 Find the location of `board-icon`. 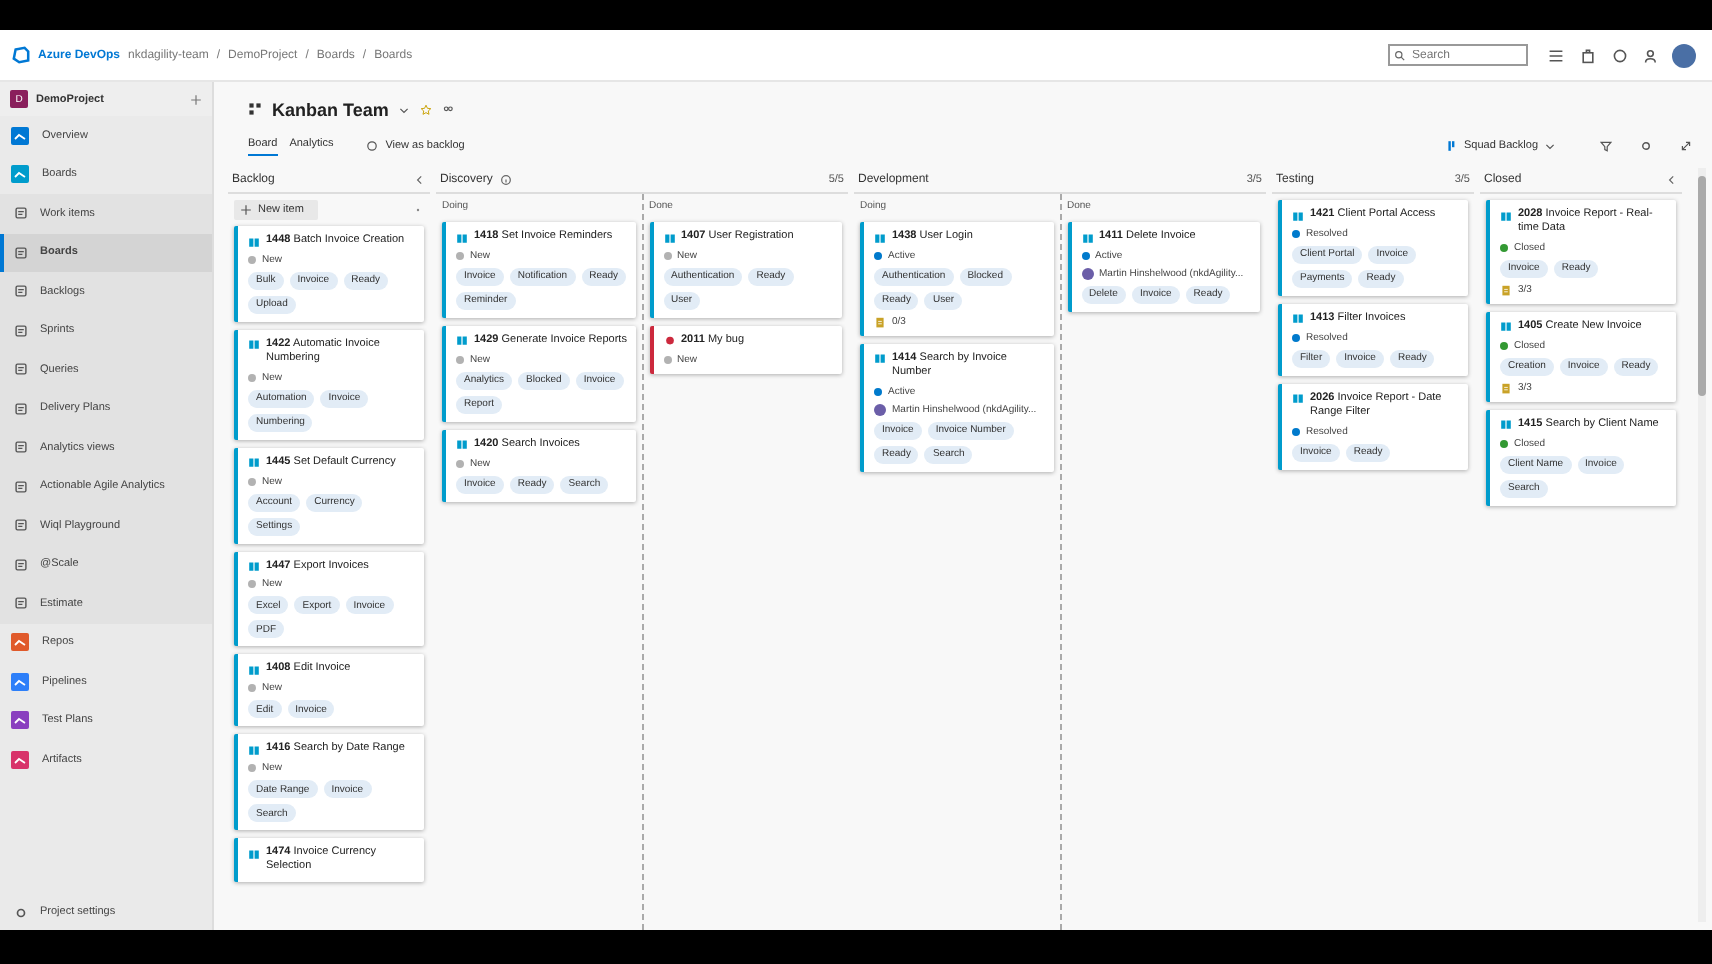

board-icon is located at coordinates (1452, 145).